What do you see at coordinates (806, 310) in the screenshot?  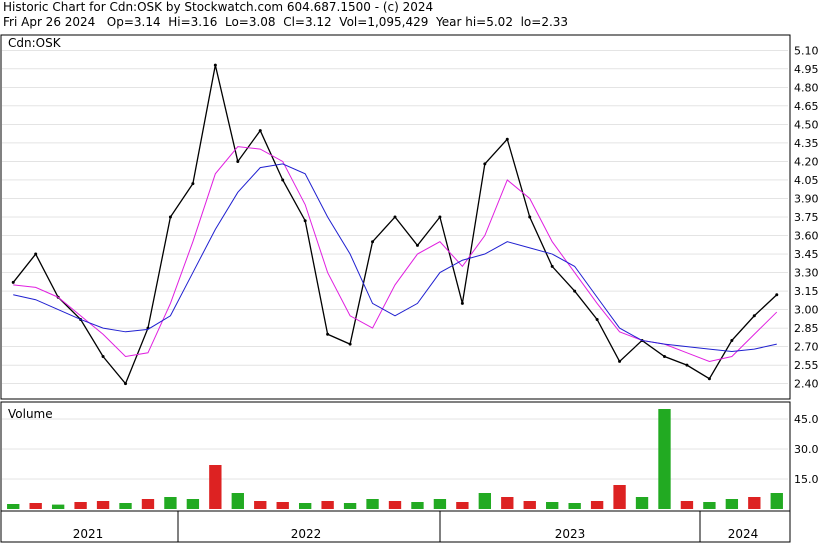 I see `price-tick-label: 3.00` at bounding box center [806, 310].